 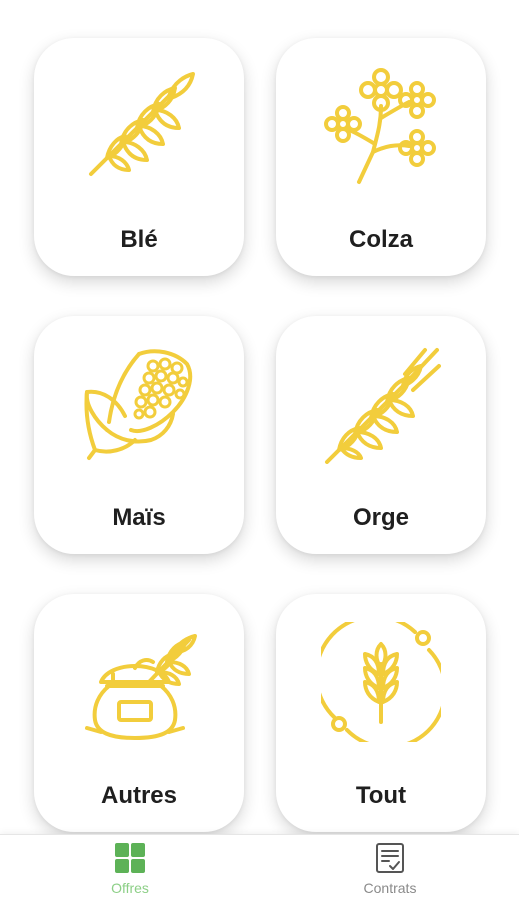 I want to click on category-card-mais: Maïs, so click(x=139, y=435).